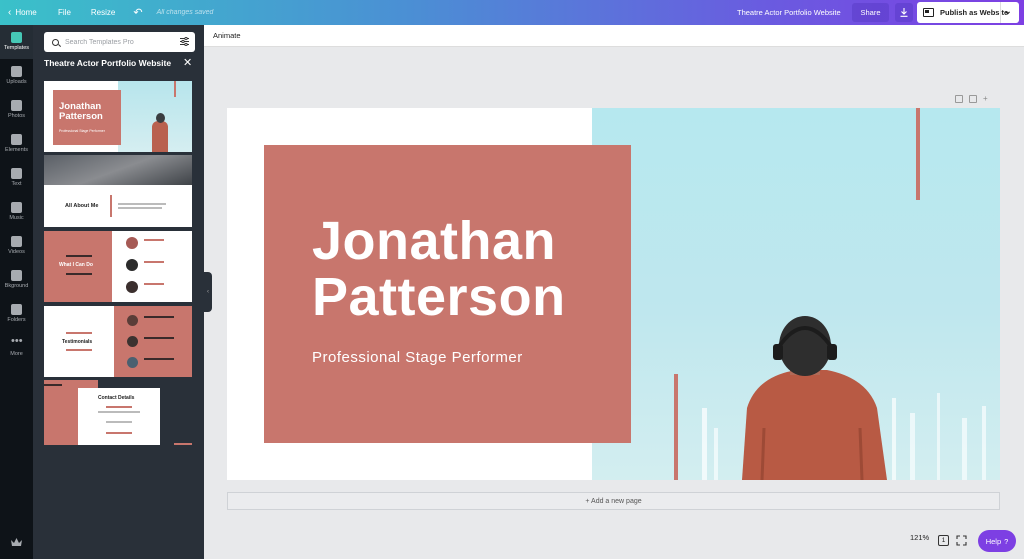 The height and width of the screenshot is (559, 1024). What do you see at coordinates (16, 37) in the screenshot?
I see `templates-icon` at bounding box center [16, 37].